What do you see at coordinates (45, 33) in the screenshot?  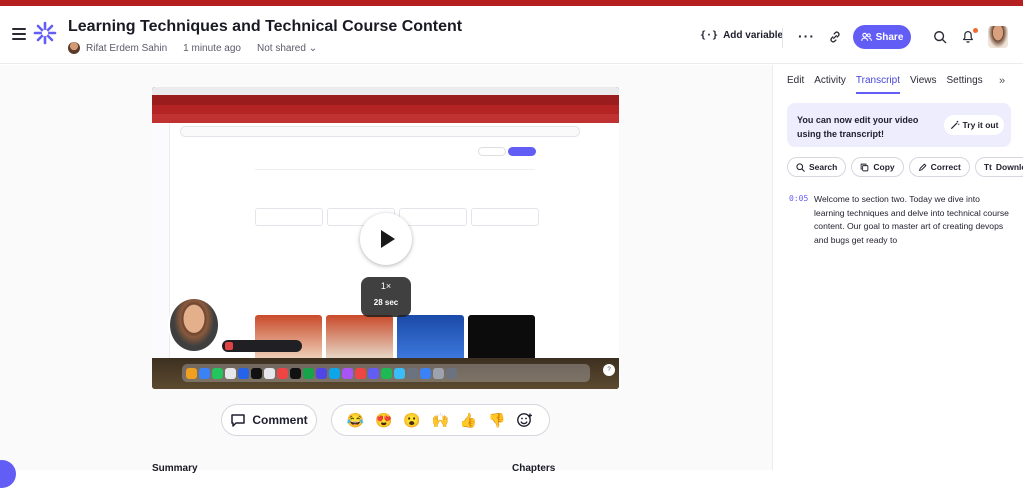 I see `loom-logo-icon` at bounding box center [45, 33].